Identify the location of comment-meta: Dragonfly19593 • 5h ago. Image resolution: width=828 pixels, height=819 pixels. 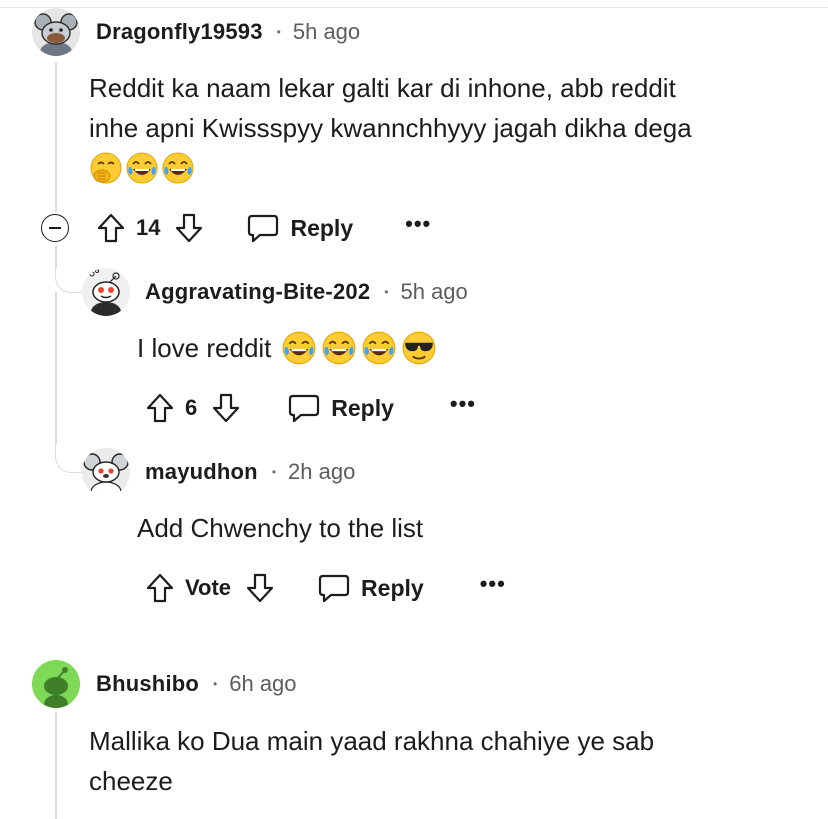
(228, 32).